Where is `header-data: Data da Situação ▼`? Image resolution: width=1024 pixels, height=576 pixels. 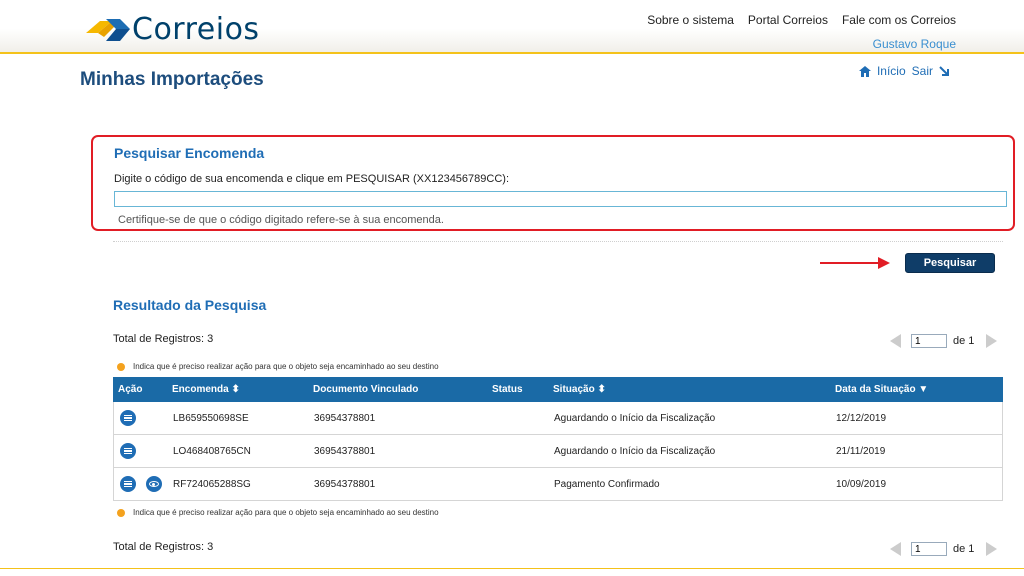
header-data: Data da Situação ▼ is located at coordinates (881, 389).